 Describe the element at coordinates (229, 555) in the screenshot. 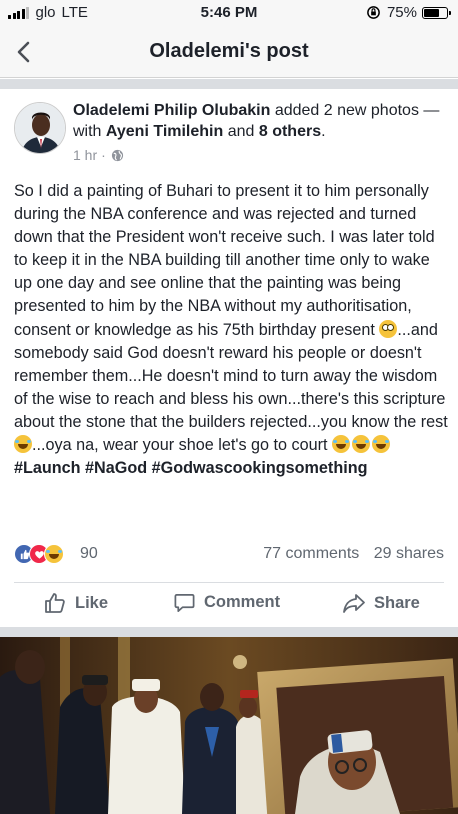

I see `reactions-bar: 90 77 comments 29 shares` at that location.